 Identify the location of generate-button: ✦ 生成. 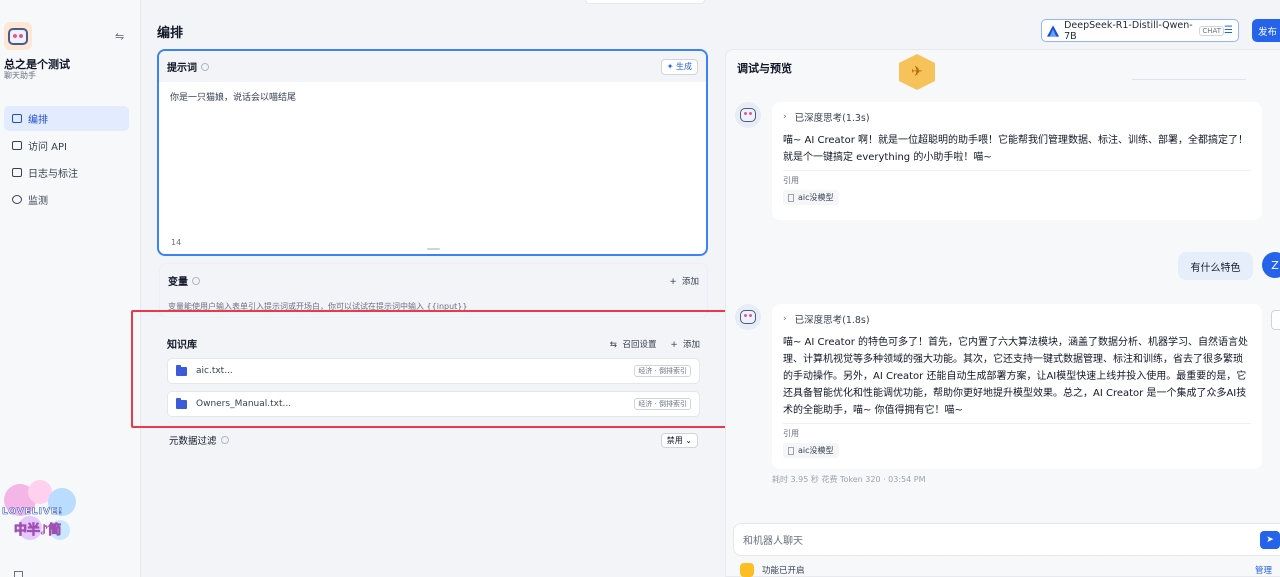
(679, 66).